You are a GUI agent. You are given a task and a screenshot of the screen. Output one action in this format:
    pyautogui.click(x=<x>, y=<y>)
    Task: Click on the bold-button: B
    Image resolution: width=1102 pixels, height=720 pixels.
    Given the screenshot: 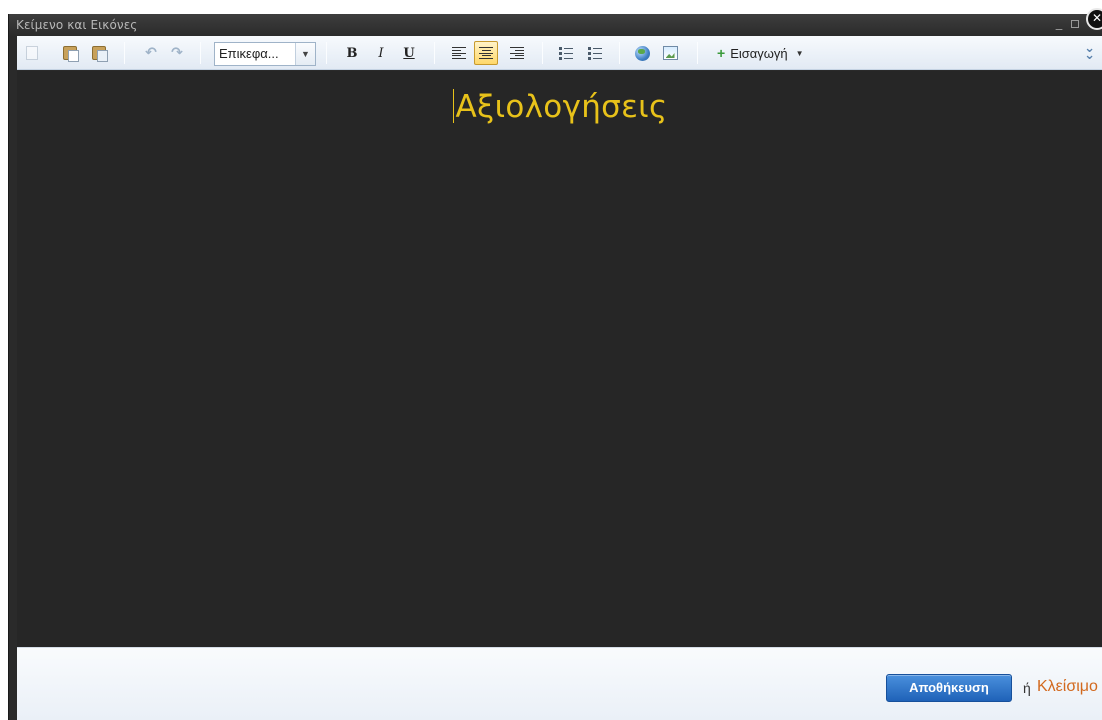 What is the action you would take?
    pyautogui.click(x=352, y=53)
    